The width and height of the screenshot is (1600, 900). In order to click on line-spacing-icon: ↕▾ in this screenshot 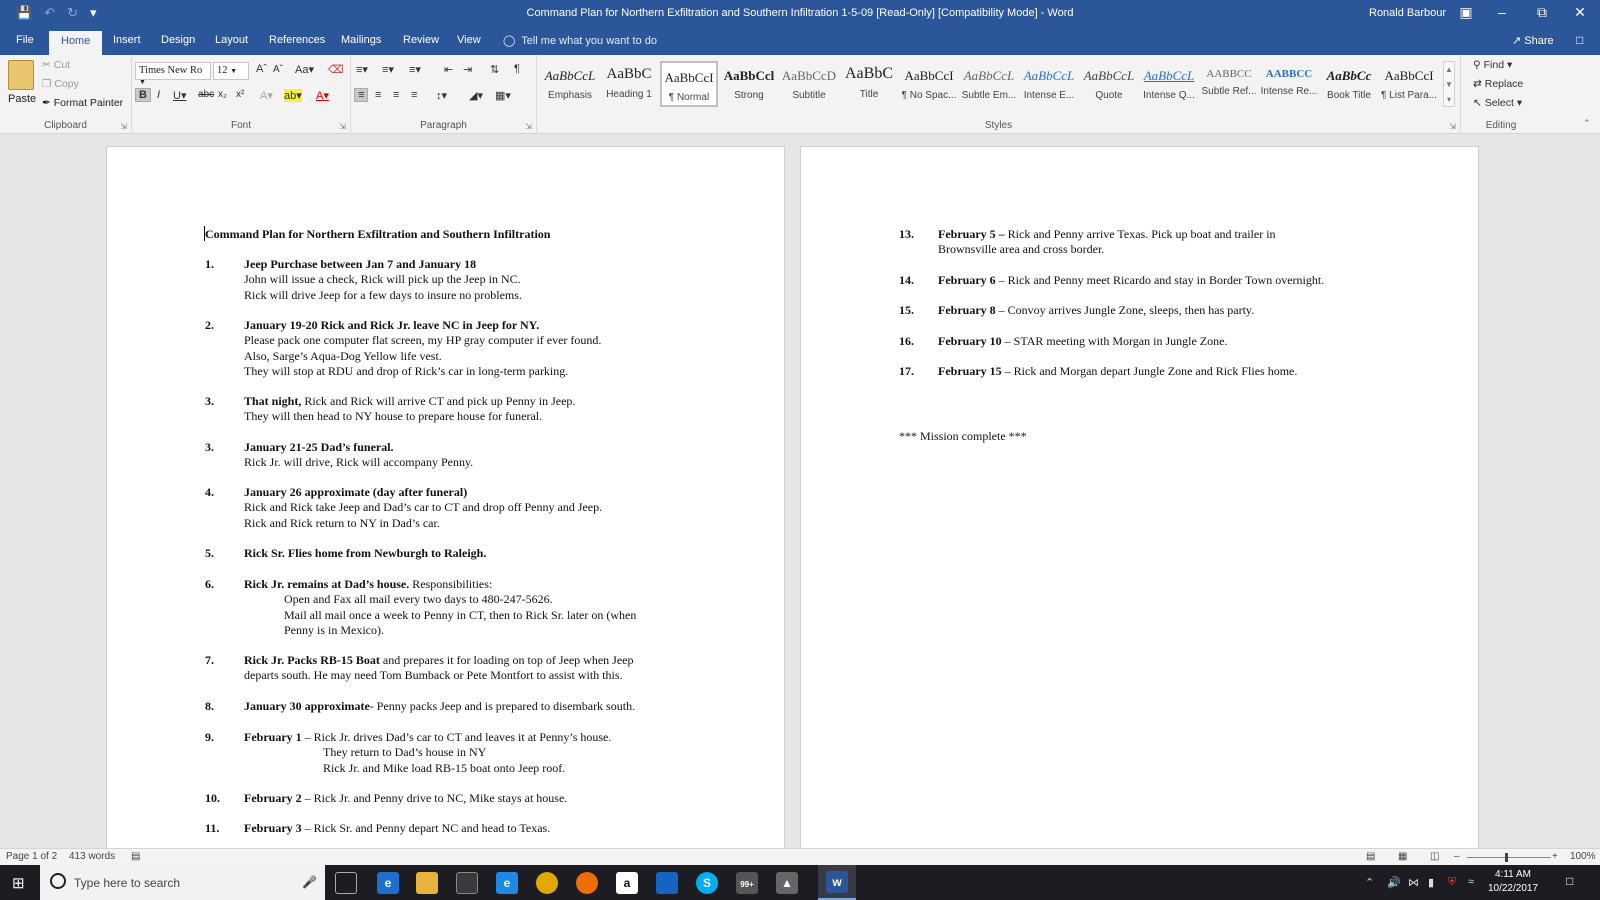, I will do `click(441, 95)`.